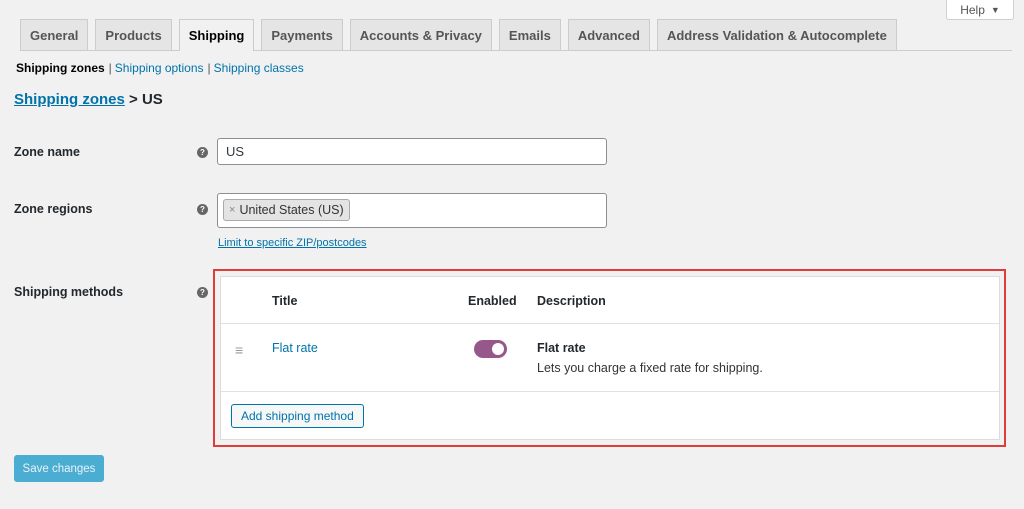  What do you see at coordinates (47, 152) in the screenshot?
I see `zone-name-label: Zone name` at bounding box center [47, 152].